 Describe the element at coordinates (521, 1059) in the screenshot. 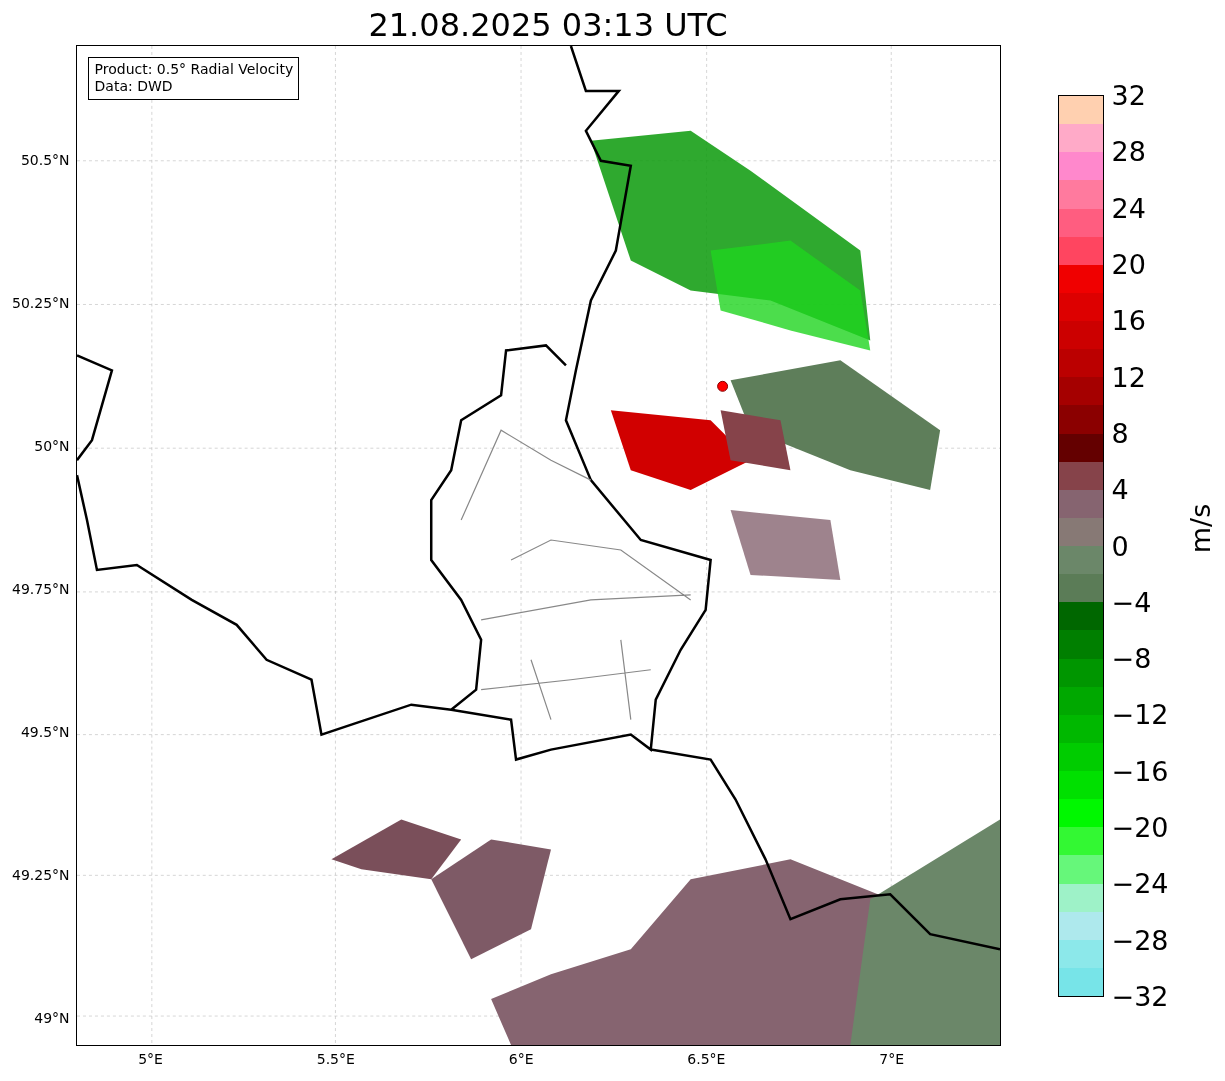

I see `axis-tick-label: 6°E` at that location.